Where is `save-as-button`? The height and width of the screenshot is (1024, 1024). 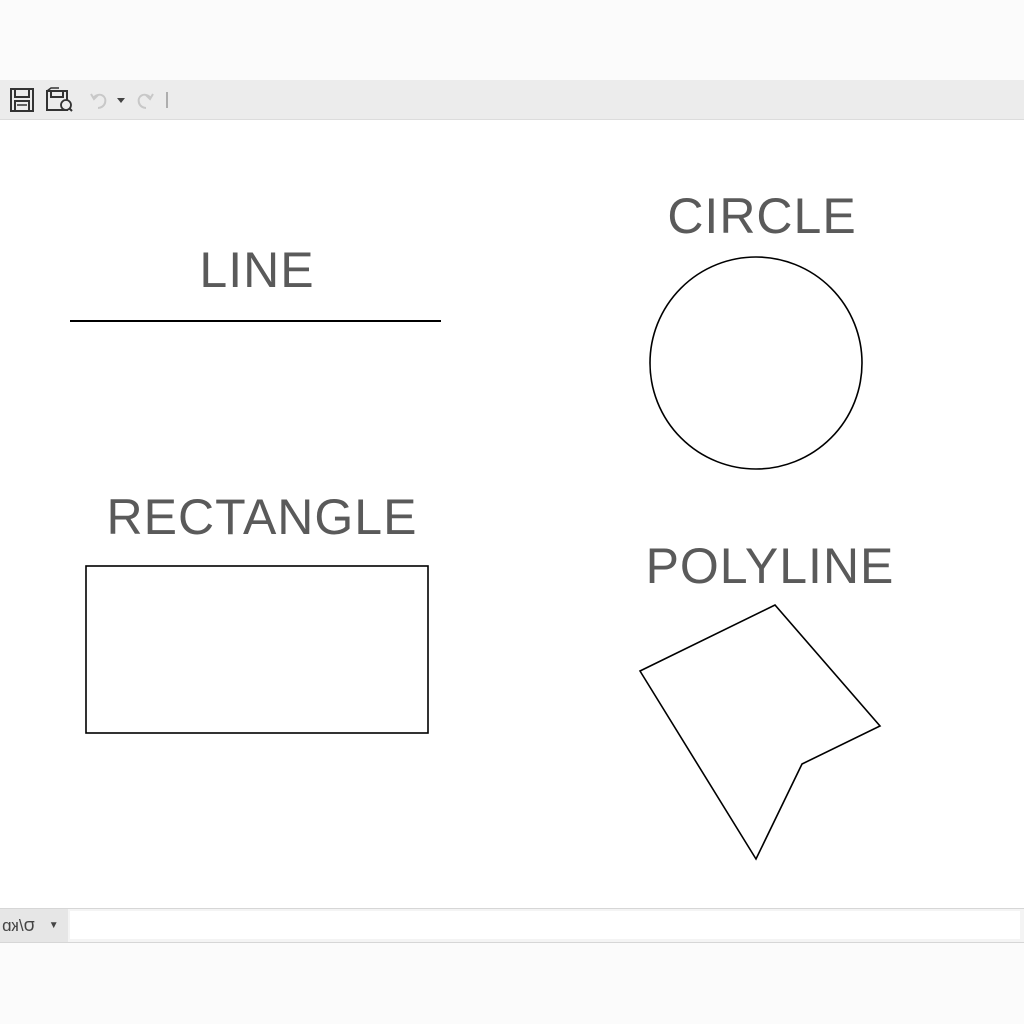
save-as-button is located at coordinates (59, 100).